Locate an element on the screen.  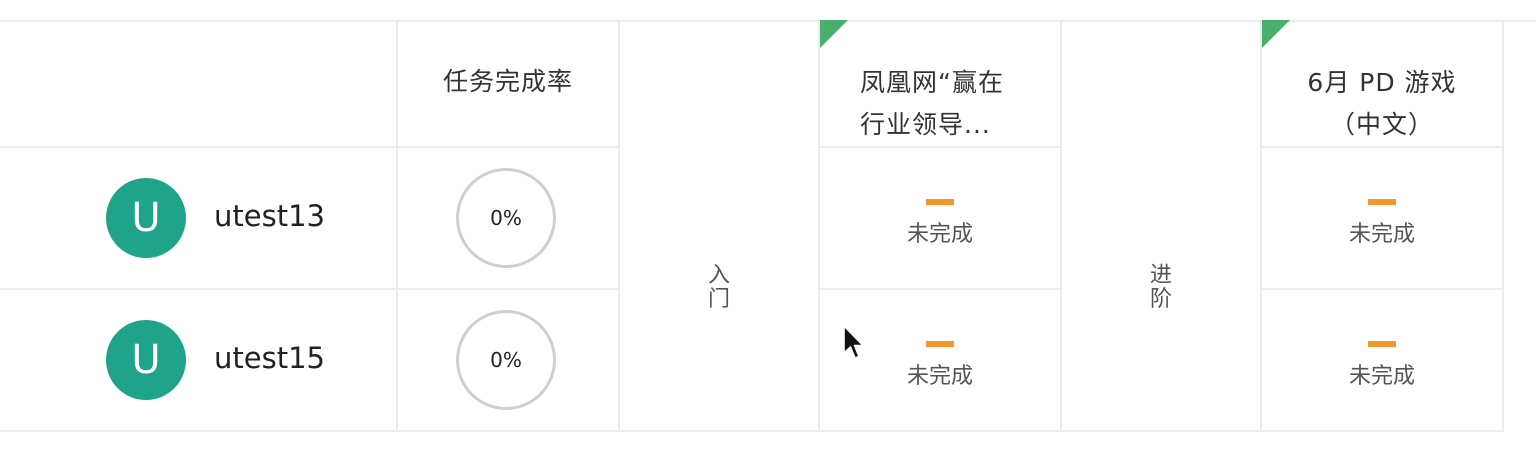
level-label-advanced: 进 阶 is located at coordinates (1161, 288).